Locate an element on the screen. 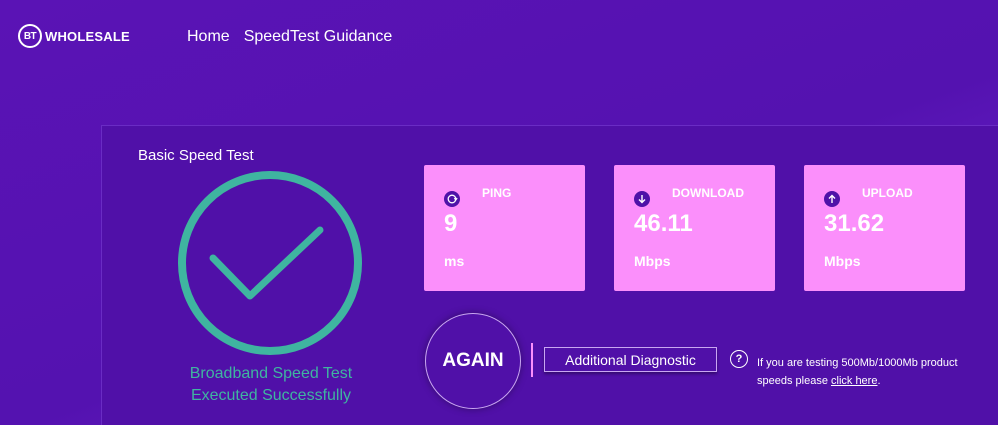  nav-link-home: Home is located at coordinates (208, 37).